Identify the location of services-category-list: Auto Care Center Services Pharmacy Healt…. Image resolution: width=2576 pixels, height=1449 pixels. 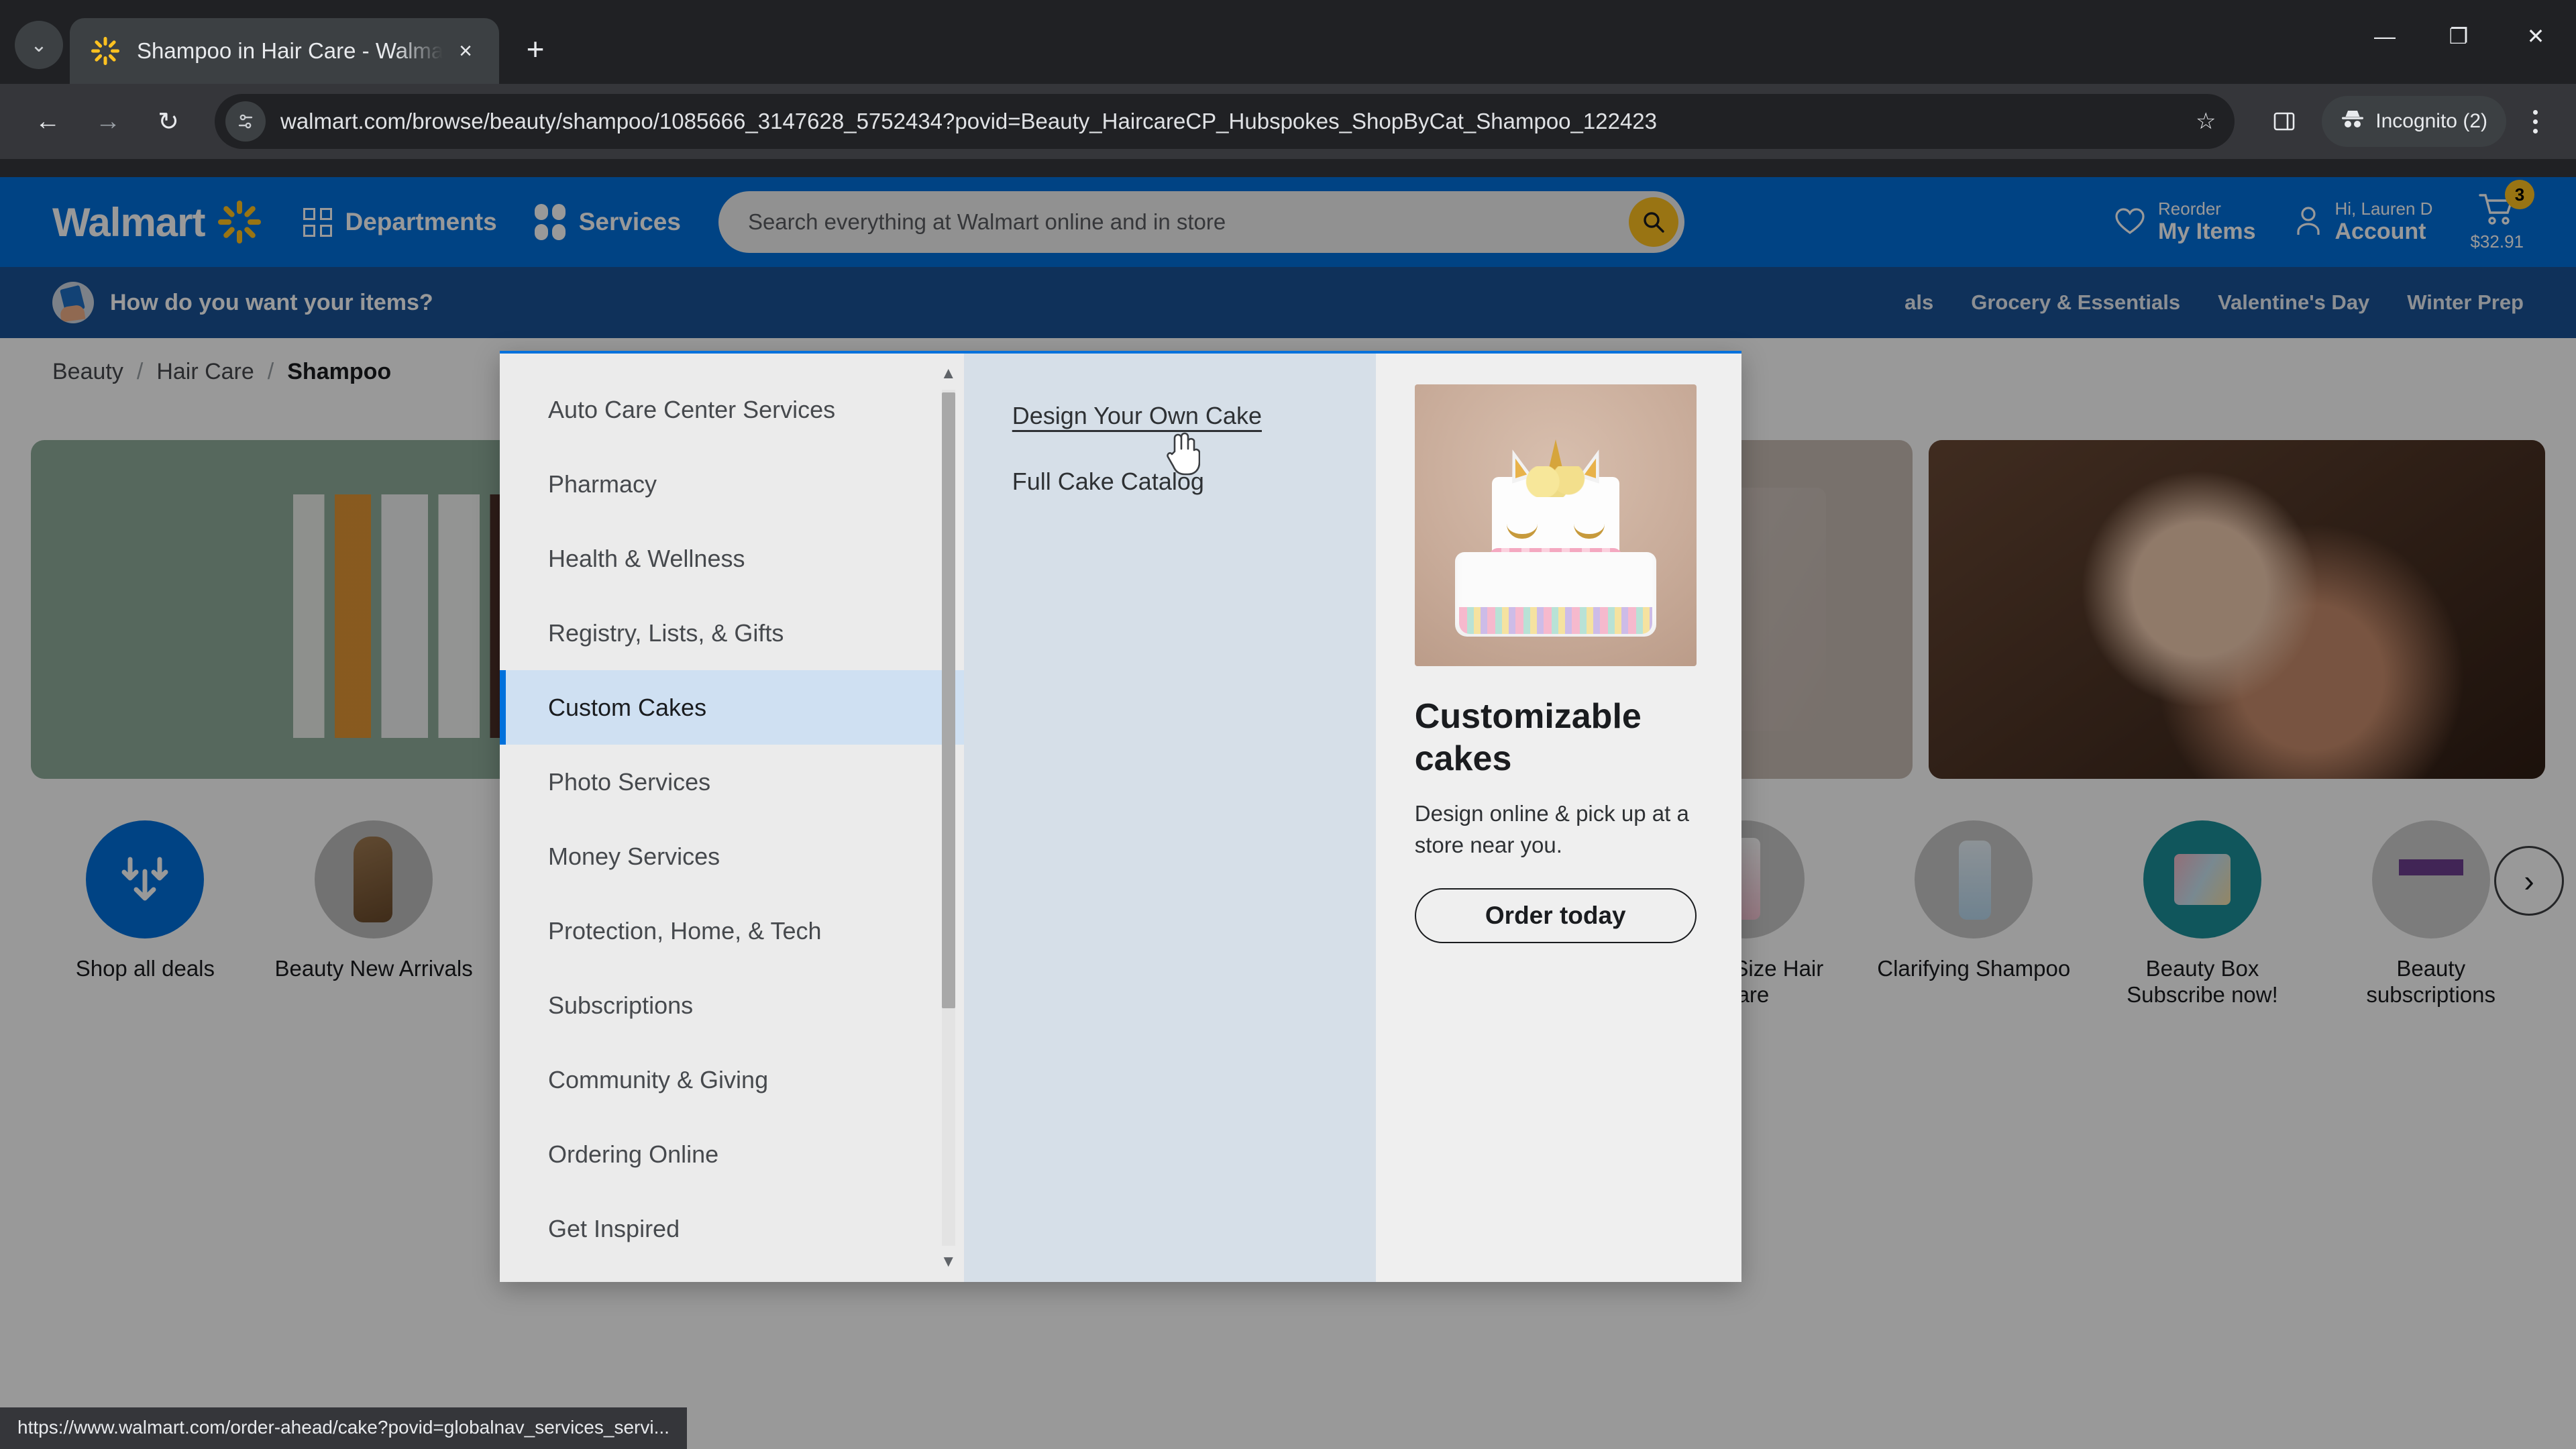
(732, 818).